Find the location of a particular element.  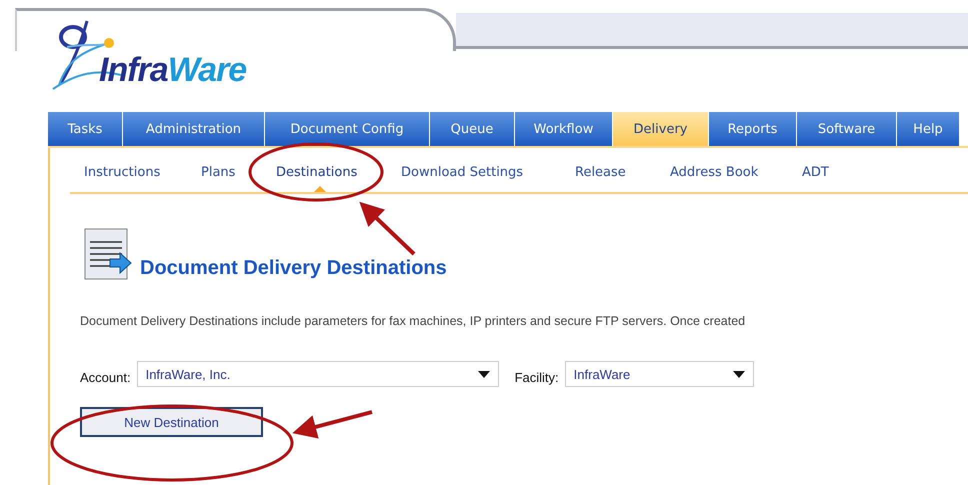

nav-tab: Software is located at coordinates (846, 129).